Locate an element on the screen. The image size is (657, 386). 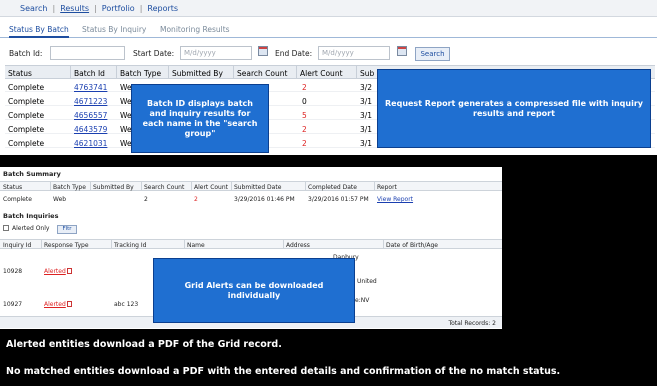
nav-portfolio: Portfolio is located at coordinates (118, 8).